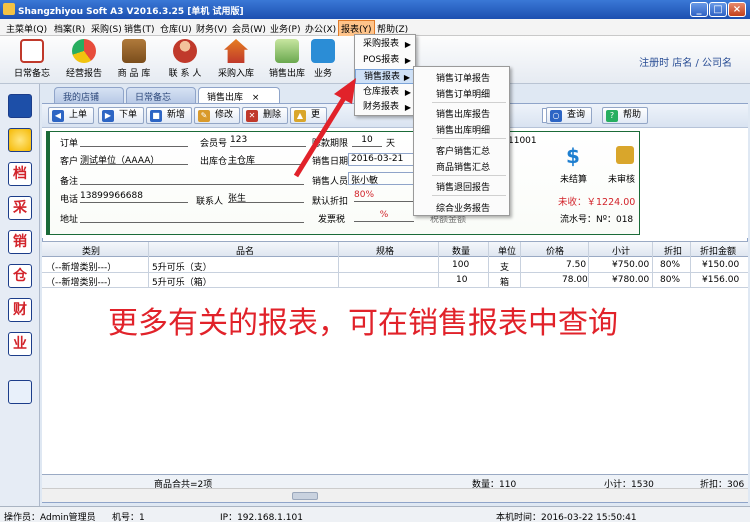 Image resolution: width=750 pixels, height=522 pixels. Describe the element at coordinates (26, 28) in the screenshot. I see `menu-main: 主菜单(Q)` at that location.